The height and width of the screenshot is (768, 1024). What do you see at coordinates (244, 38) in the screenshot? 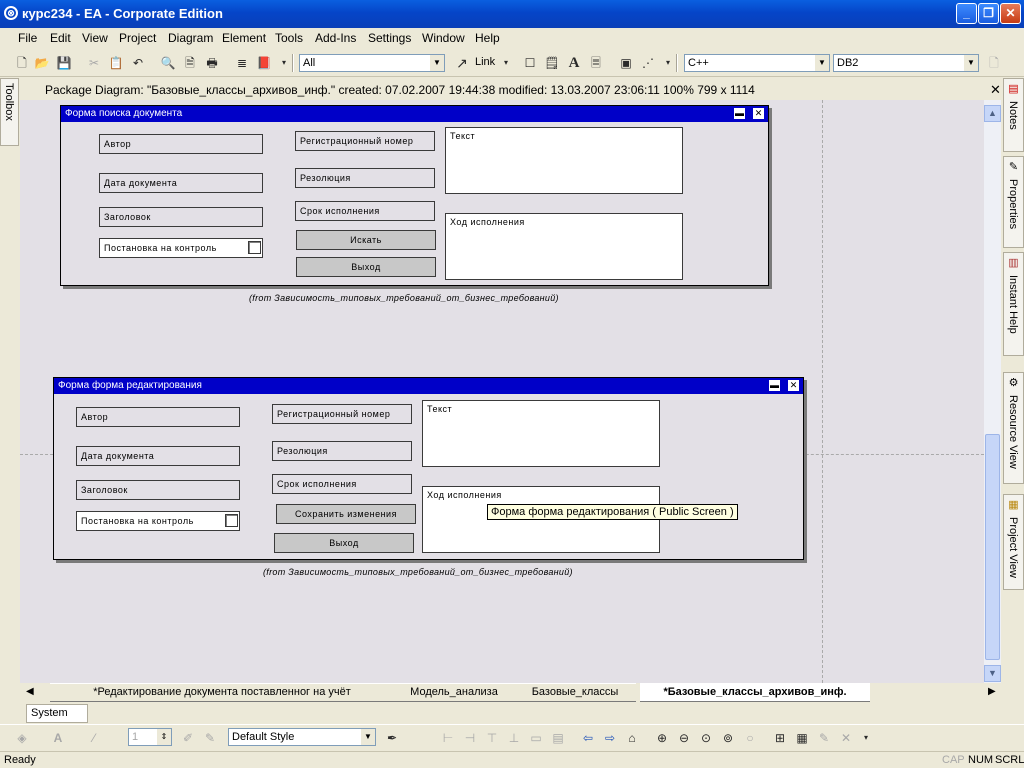
I see `menu-element: Element` at bounding box center [244, 38].